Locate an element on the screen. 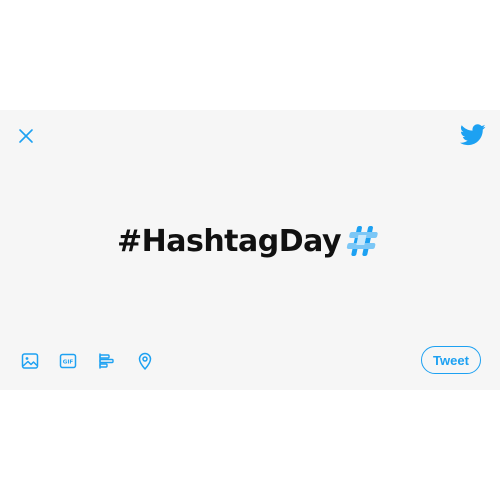  gif-icon: GIF is located at coordinates (68, 361).